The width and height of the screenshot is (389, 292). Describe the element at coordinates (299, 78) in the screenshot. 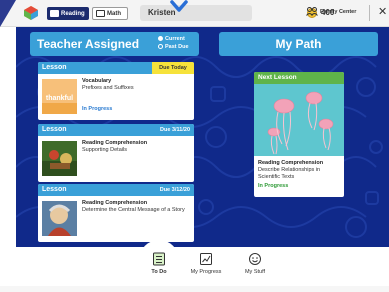

I see `next-lesson-header: Next Lesson` at that location.